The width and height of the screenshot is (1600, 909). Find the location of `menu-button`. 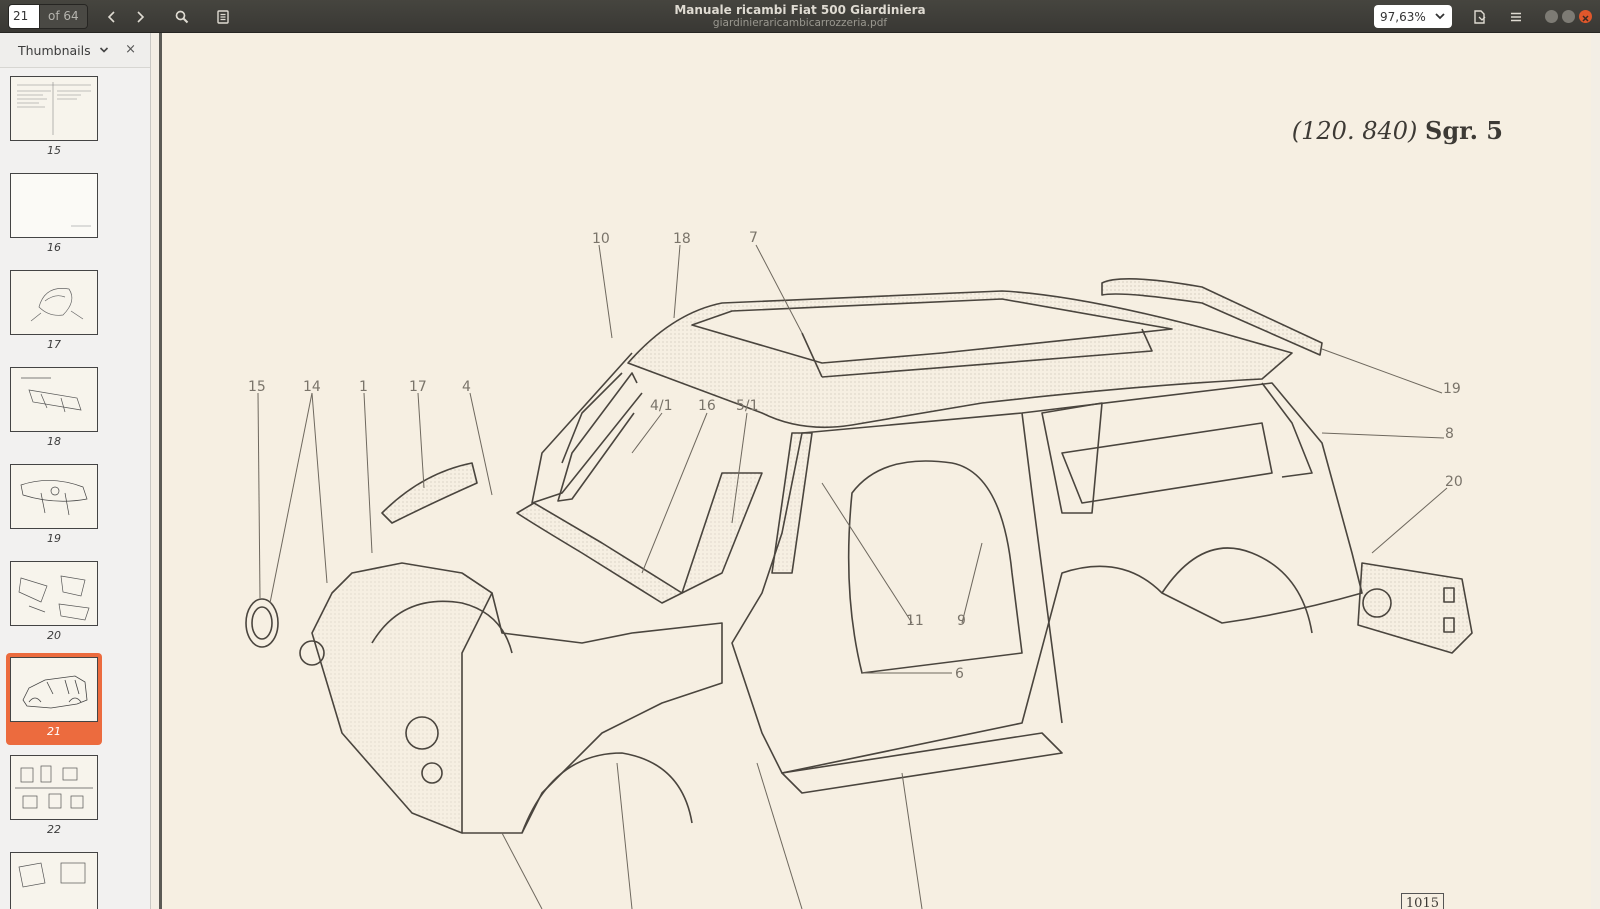

menu-button is located at coordinates (1516, 16).